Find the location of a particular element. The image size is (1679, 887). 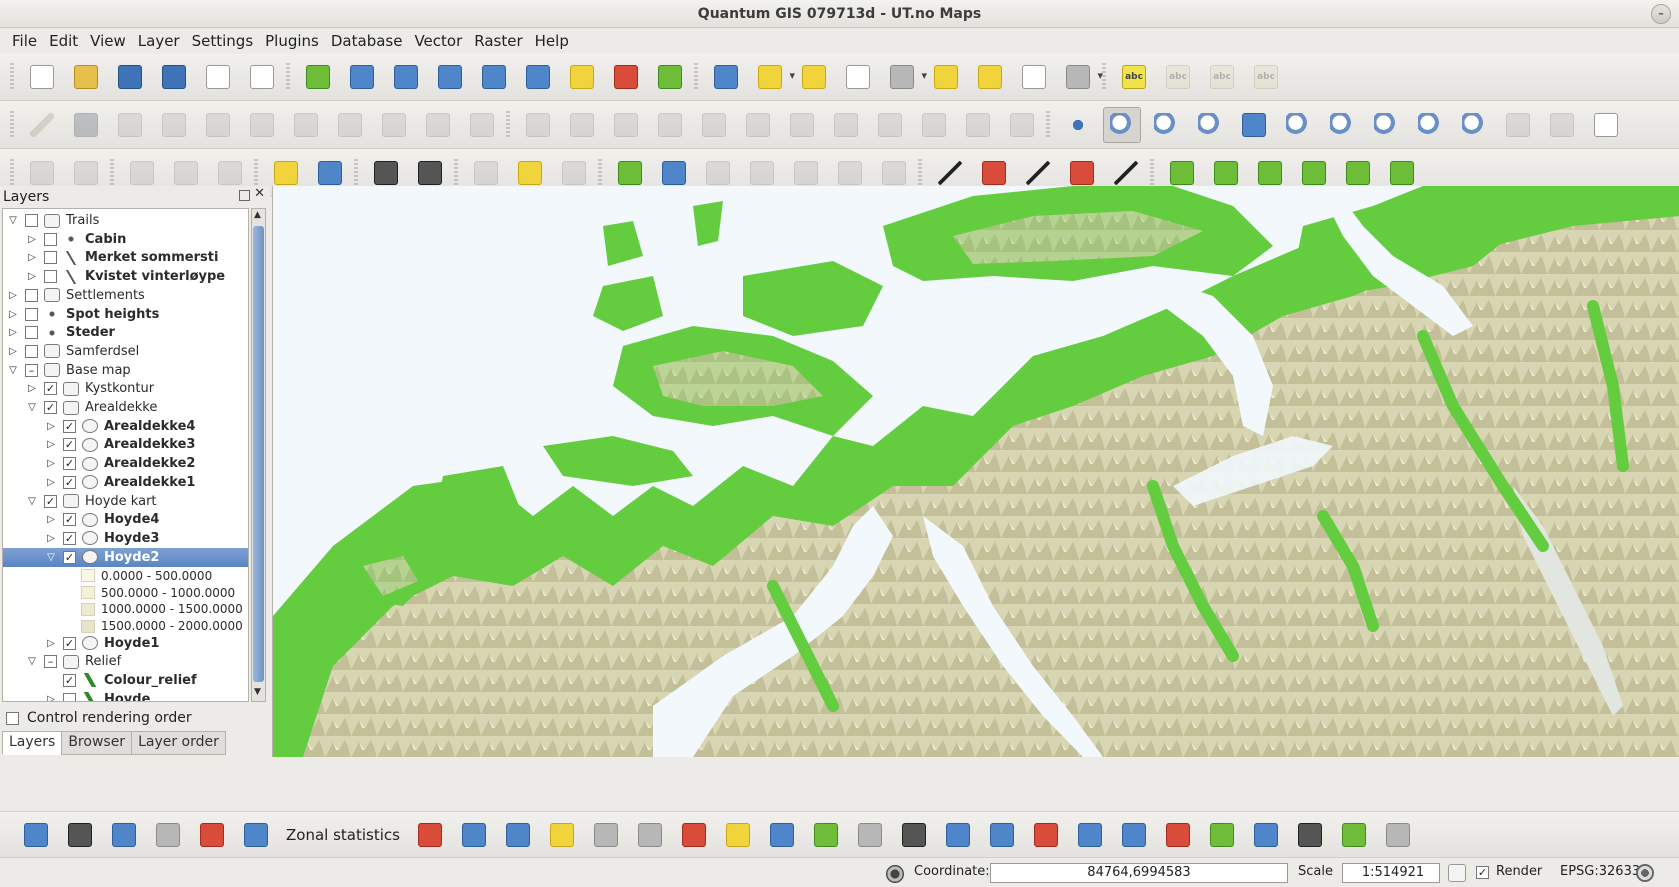

layer-tree-row: ▷ Settlements is located at coordinates (125, 295).